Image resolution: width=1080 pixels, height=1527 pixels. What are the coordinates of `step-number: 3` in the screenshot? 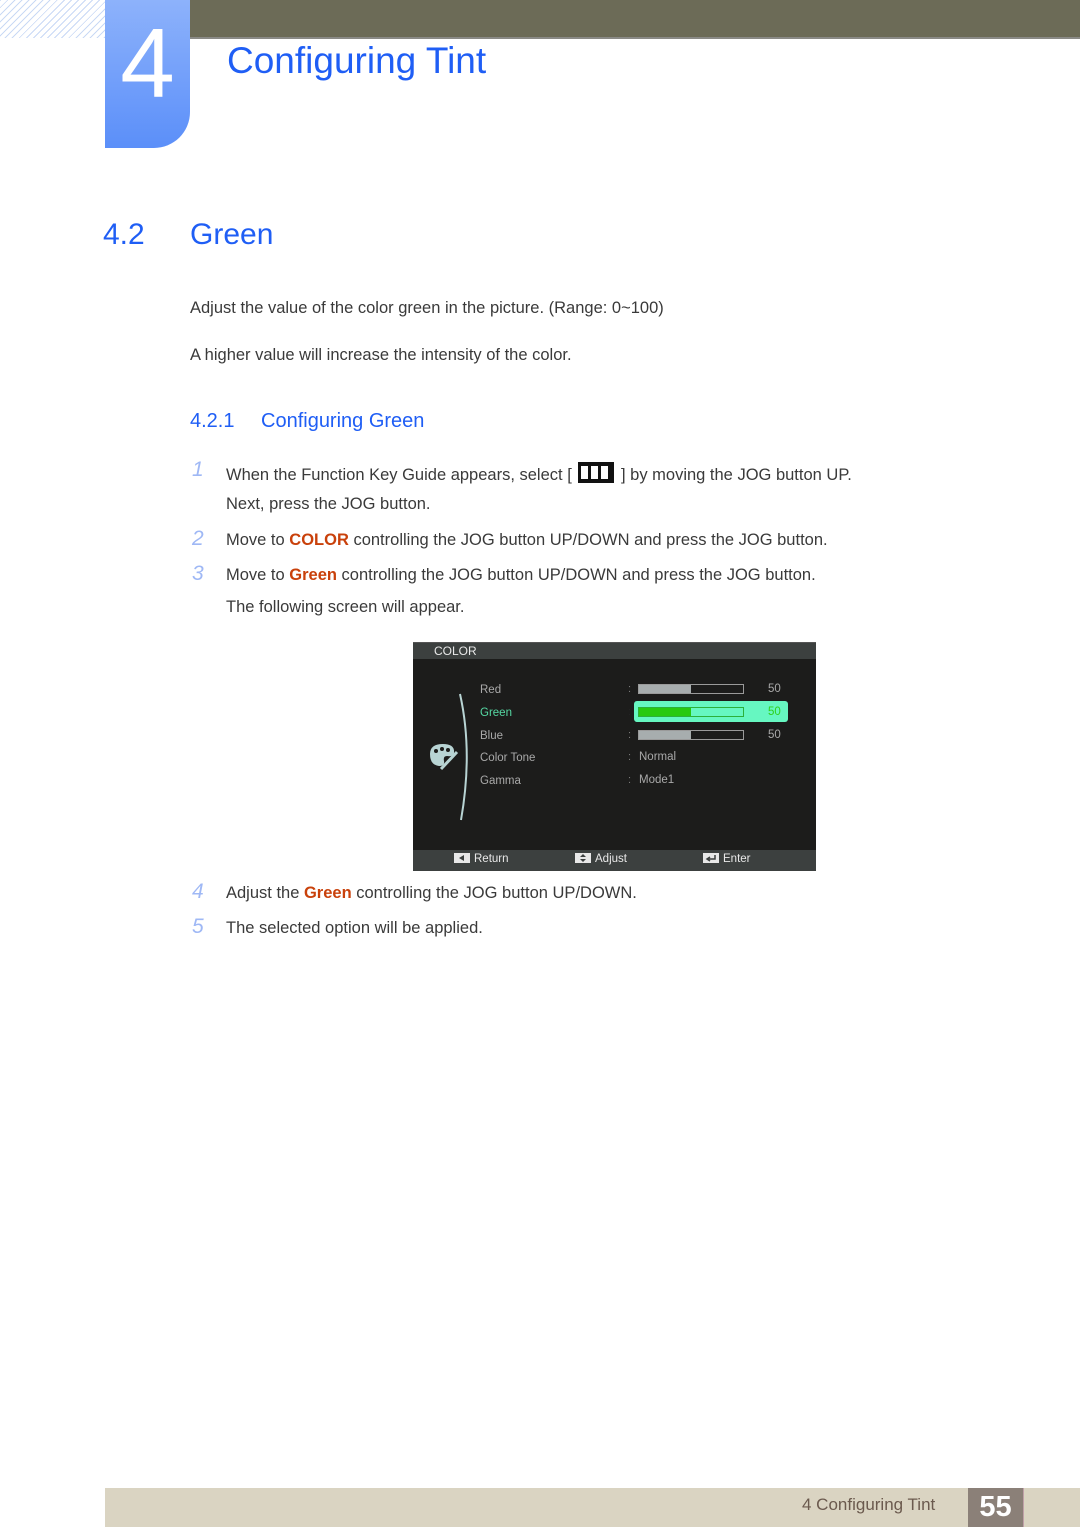 It's located at (198, 573).